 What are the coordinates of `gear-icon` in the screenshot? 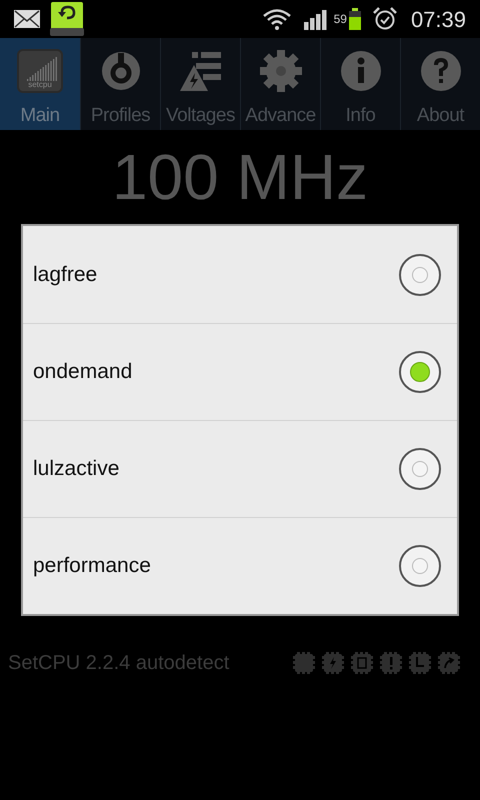 It's located at (280, 70).